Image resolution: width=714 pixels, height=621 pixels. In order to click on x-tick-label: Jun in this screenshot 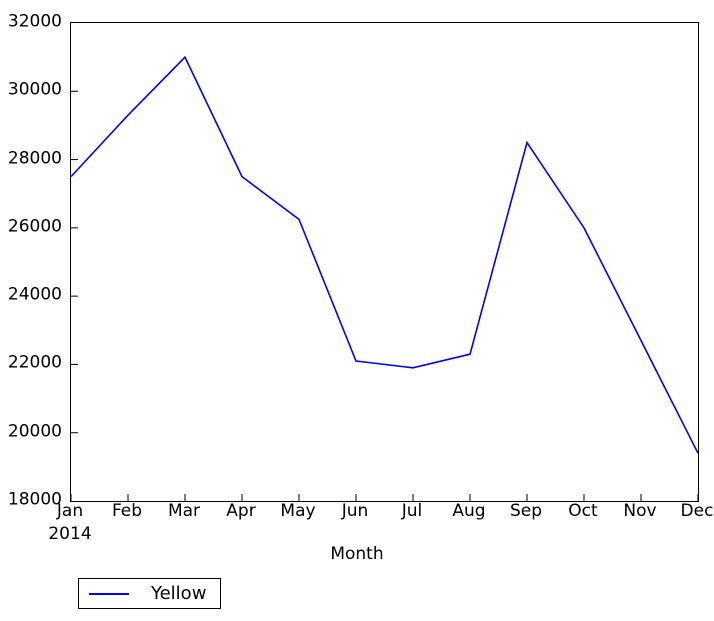, I will do `click(355, 511)`.